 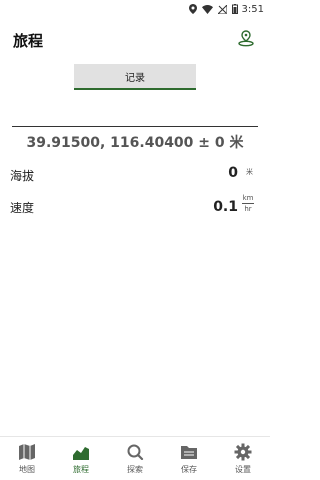 I want to click on nav-item-explore: 探索, so click(x=135, y=458).